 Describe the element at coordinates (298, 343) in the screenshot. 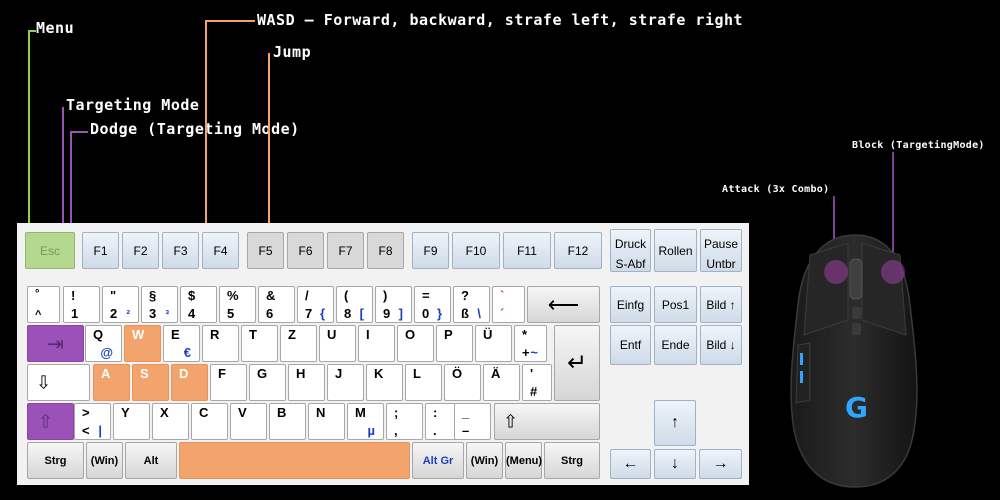

I see `key-z: Z` at that location.